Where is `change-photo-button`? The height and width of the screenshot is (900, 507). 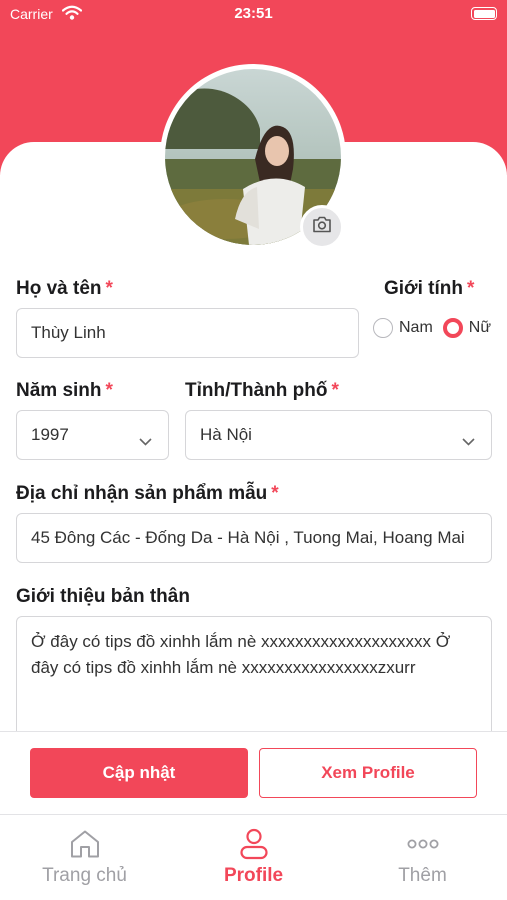 change-photo-button is located at coordinates (322, 227).